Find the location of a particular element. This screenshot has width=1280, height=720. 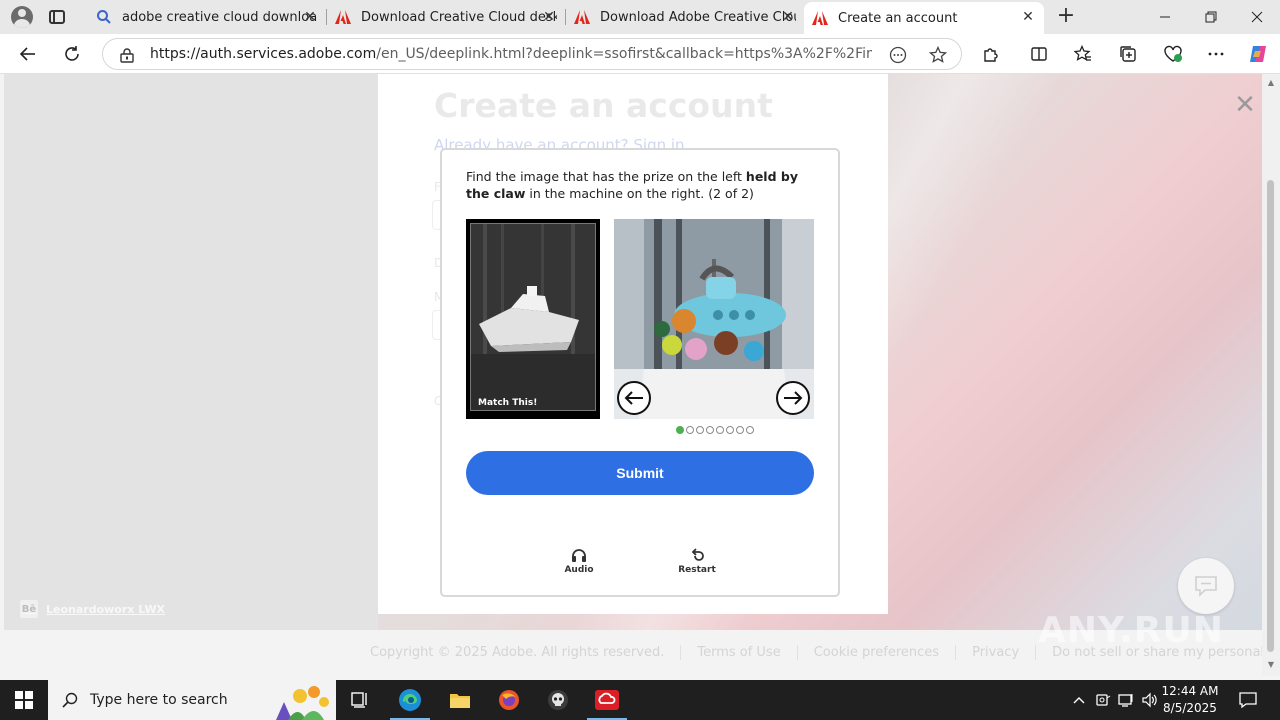

tray-meet-now is located at coordinates (1103, 700).